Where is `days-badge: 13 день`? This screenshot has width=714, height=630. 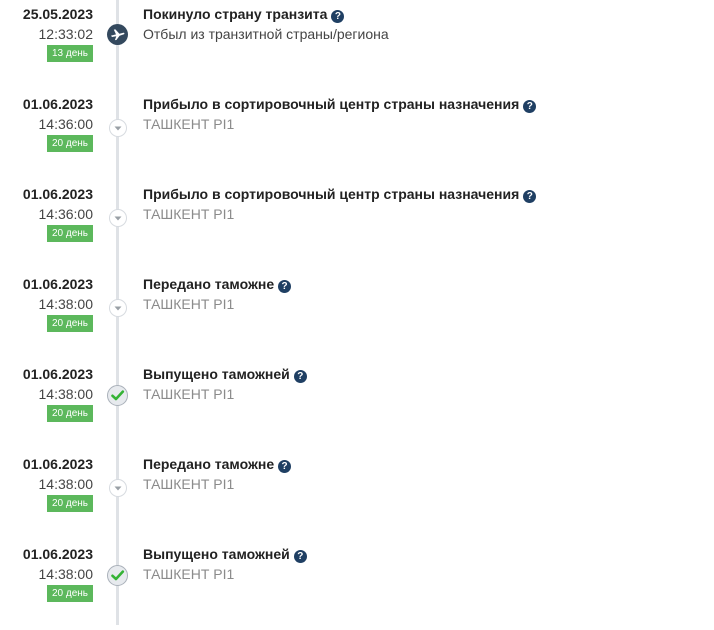
days-badge: 13 день is located at coordinates (69, 53).